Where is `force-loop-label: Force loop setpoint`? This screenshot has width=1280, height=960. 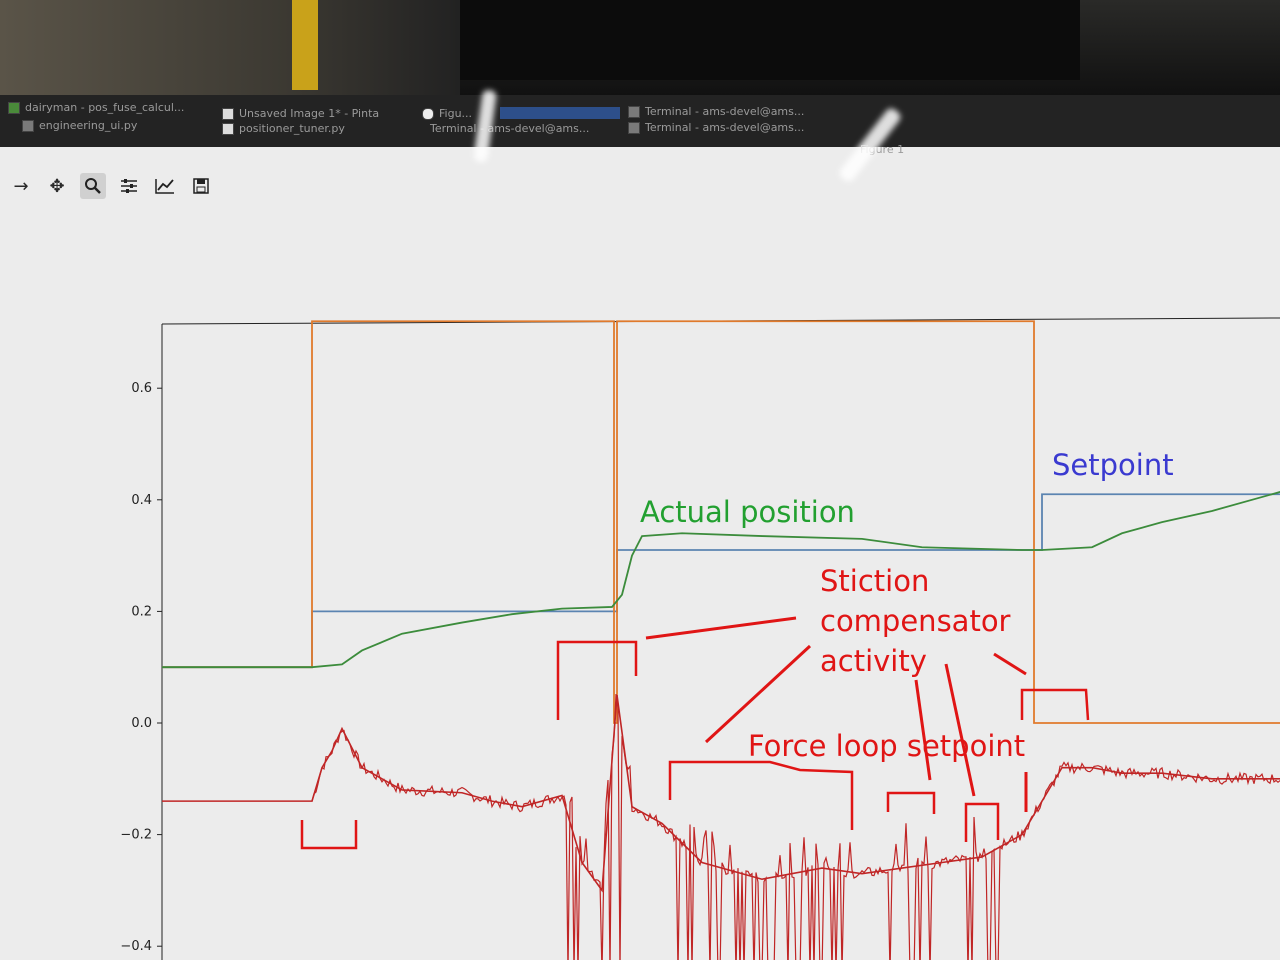
force-loop-label: Force loop setpoint is located at coordinates (887, 746).